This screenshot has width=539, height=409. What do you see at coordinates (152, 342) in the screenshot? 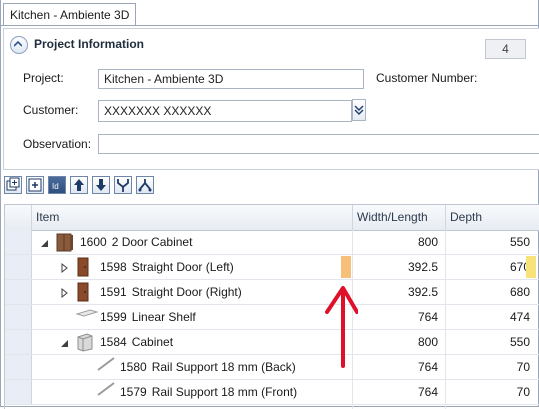
I see `item-name: Cabinet` at bounding box center [152, 342].